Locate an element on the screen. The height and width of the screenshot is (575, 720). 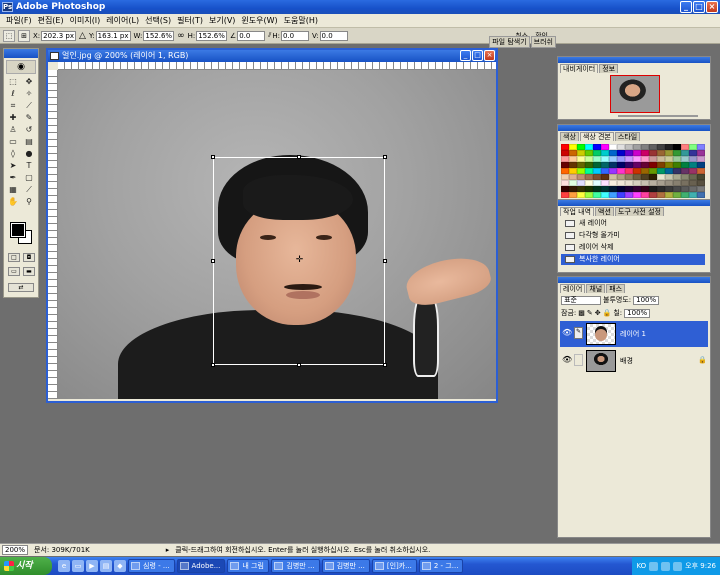
menu-select: 선택(S) is located at coordinates (158, 21).